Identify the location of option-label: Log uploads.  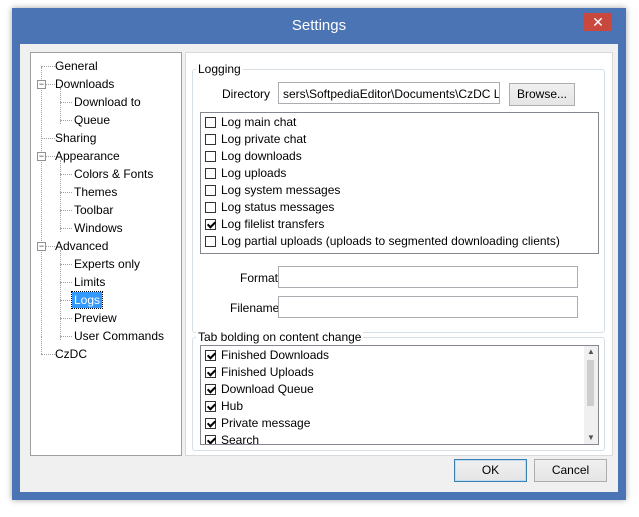
(254, 173).